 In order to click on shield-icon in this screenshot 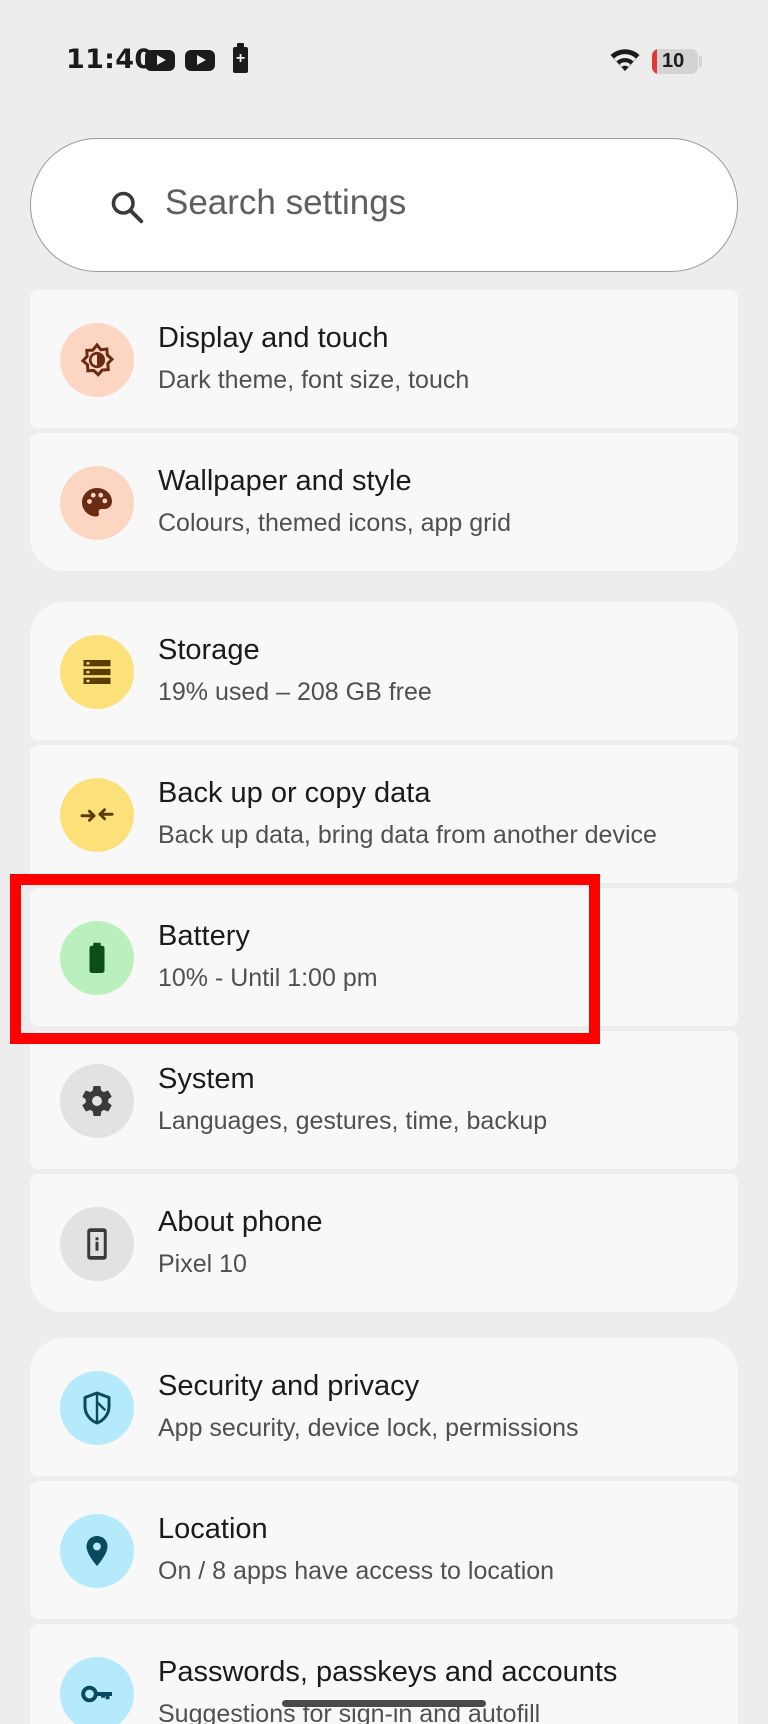, I will do `click(97, 1408)`.